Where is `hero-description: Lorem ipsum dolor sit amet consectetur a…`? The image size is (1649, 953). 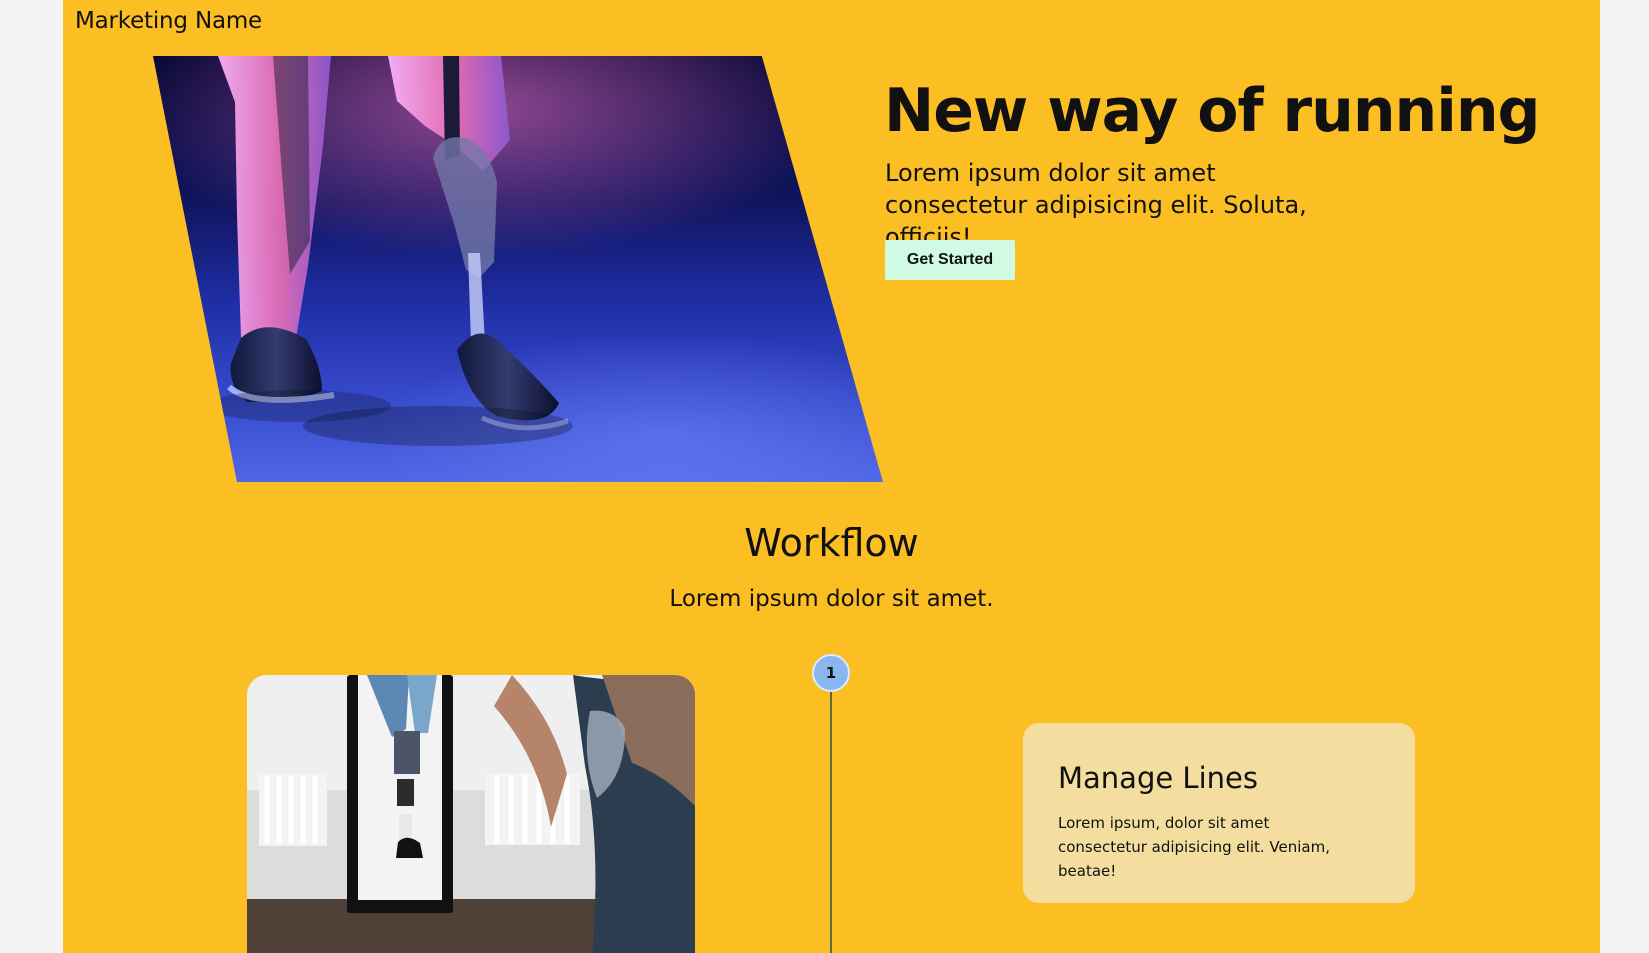 hero-description: Lorem ipsum dolor sit amet consectetur a… is located at coordinates (1096, 205).